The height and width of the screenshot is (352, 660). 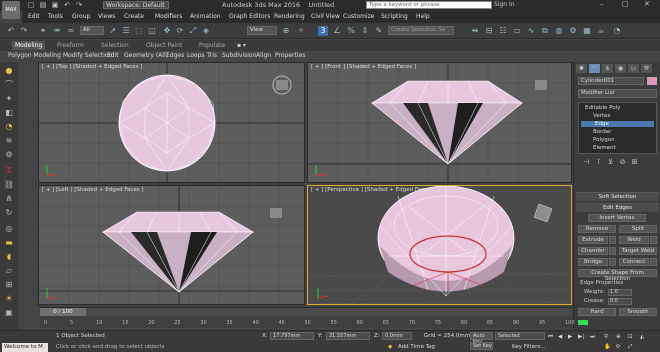 What do you see at coordinates (617, 207) in the screenshot?
I see `edit-edges-rollout: Edit Edges` at bounding box center [617, 207].